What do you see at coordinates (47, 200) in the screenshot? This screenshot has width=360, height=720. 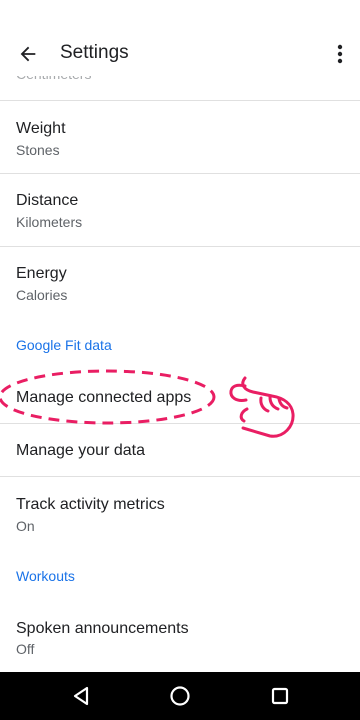 I see `setting-title: Distance` at bounding box center [47, 200].